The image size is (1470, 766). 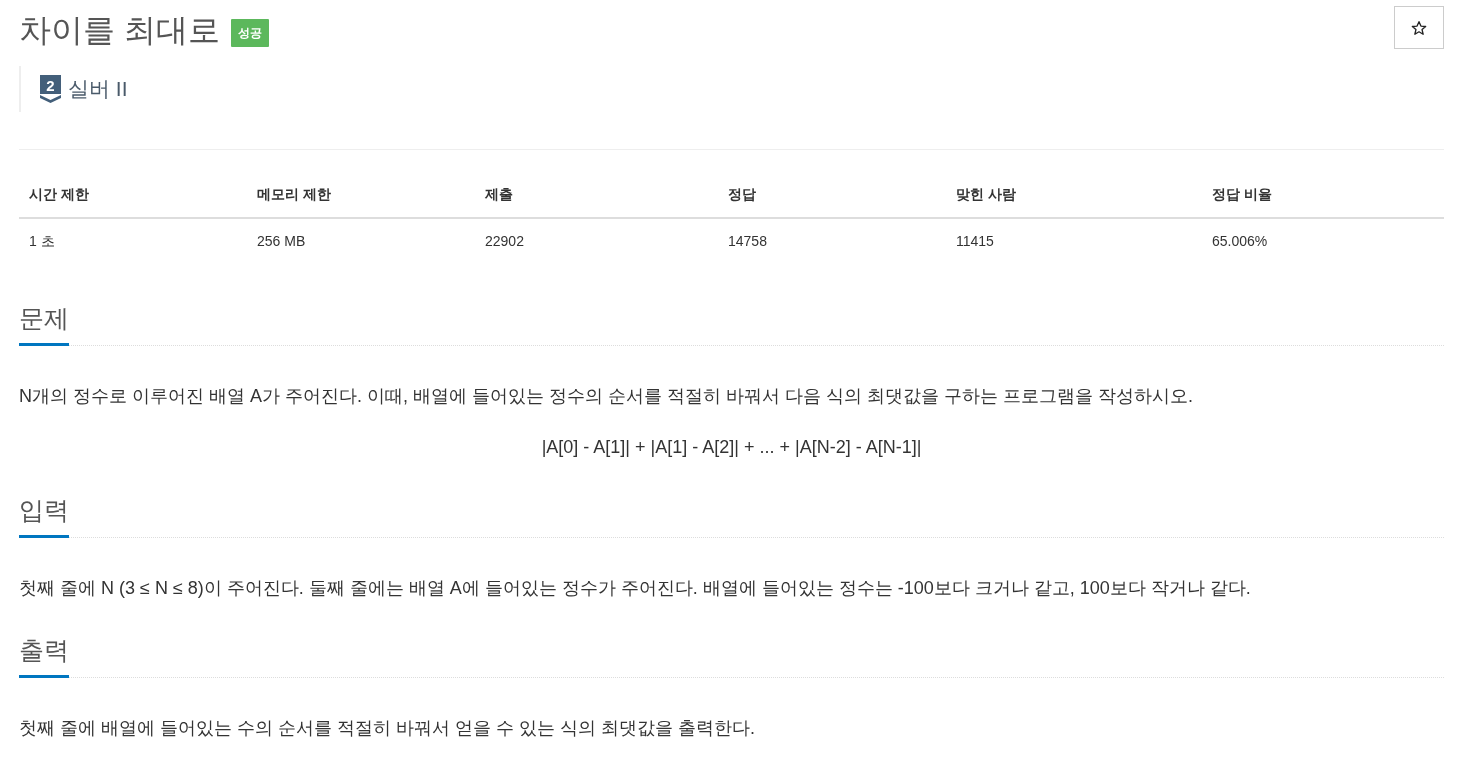 What do you see at coordinates (1419, 27) in the screenshot?
I see `favorite-button` at bounding box center [1419, 27].